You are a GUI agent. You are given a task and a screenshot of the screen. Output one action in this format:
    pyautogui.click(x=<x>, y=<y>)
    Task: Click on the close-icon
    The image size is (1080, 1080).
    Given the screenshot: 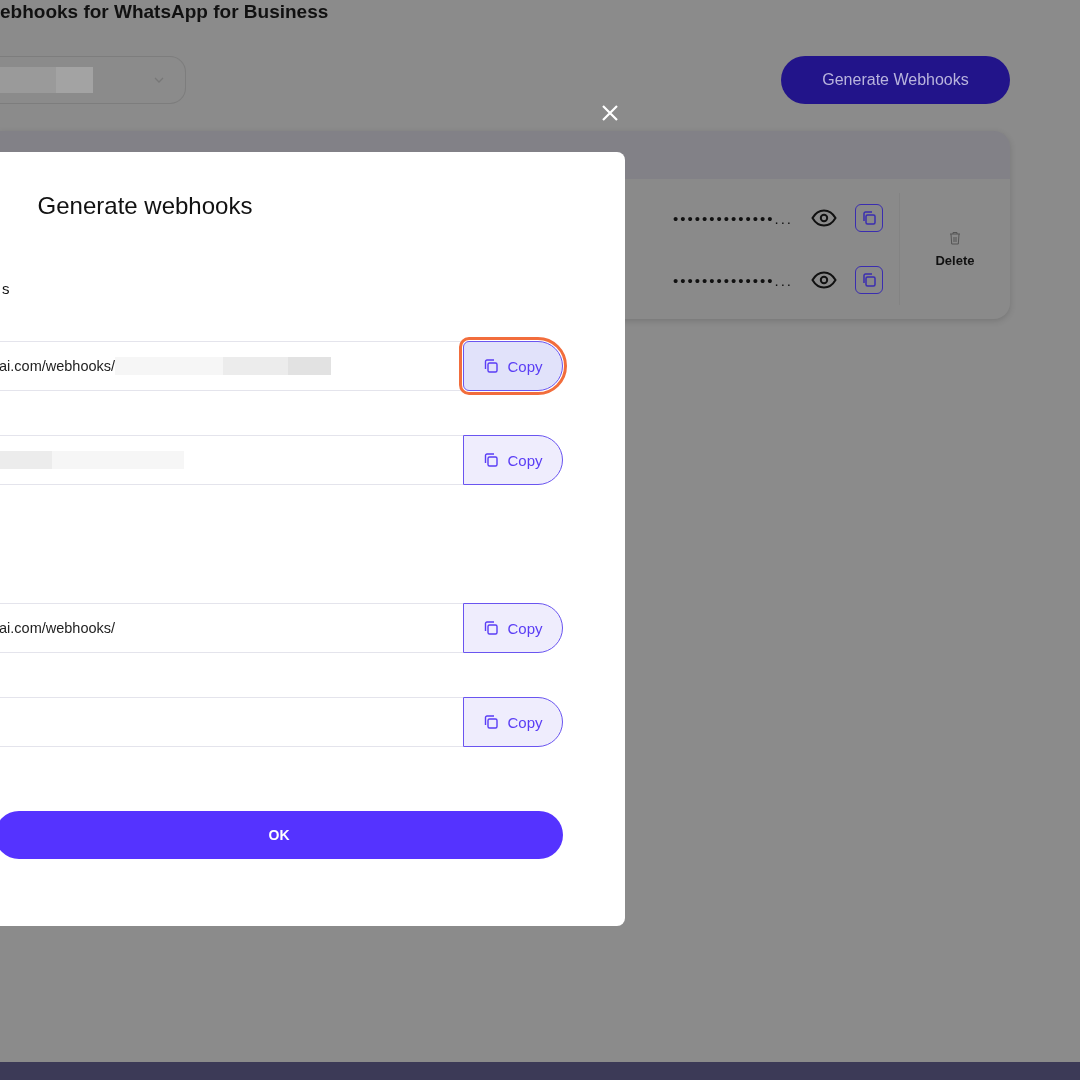 What is the action you would take?
    pyautogui.click(x=610, y=113)
    